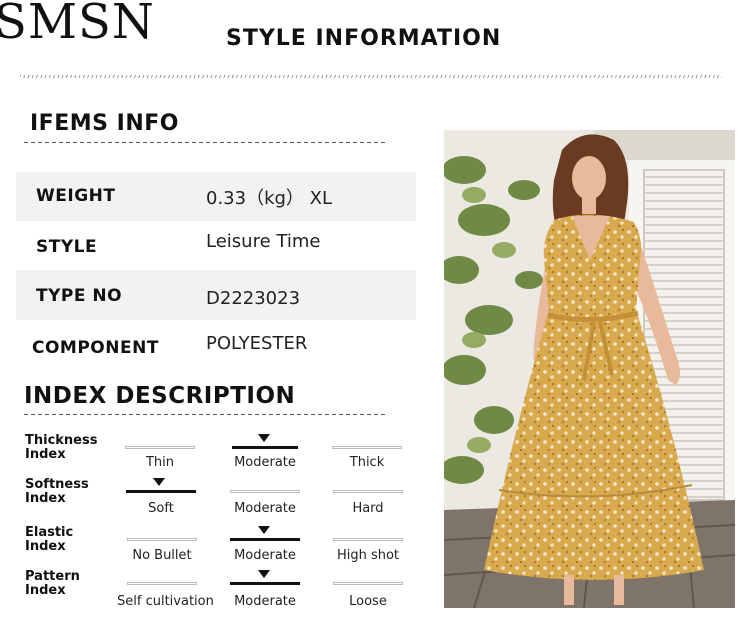  I want to click on index-option: Thick, so click(377, 454).